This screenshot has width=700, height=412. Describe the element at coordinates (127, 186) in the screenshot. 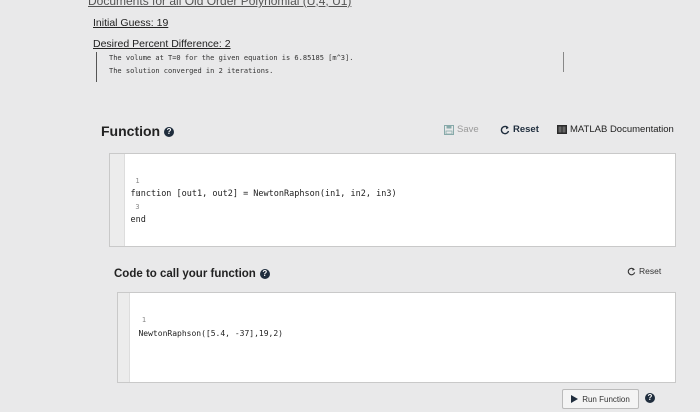

I see `code-line: 2` at that location.